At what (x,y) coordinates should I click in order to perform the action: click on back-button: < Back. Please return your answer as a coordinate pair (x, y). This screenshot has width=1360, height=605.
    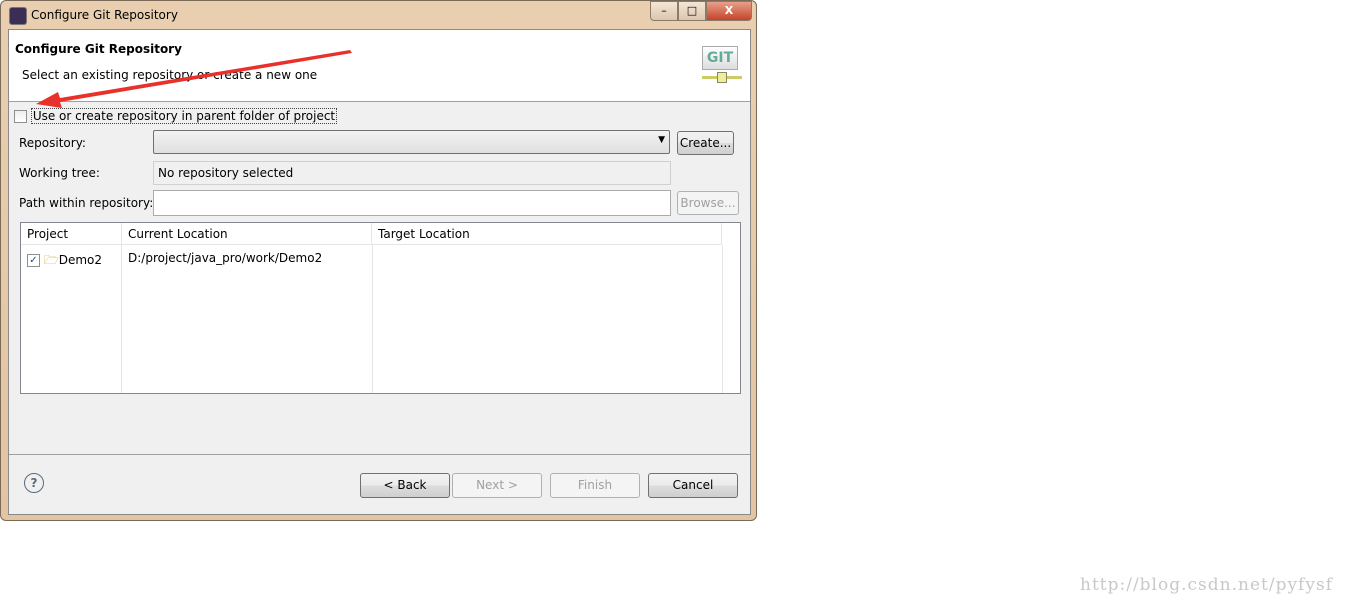
    Looking at the image, I should click on (405, 485).